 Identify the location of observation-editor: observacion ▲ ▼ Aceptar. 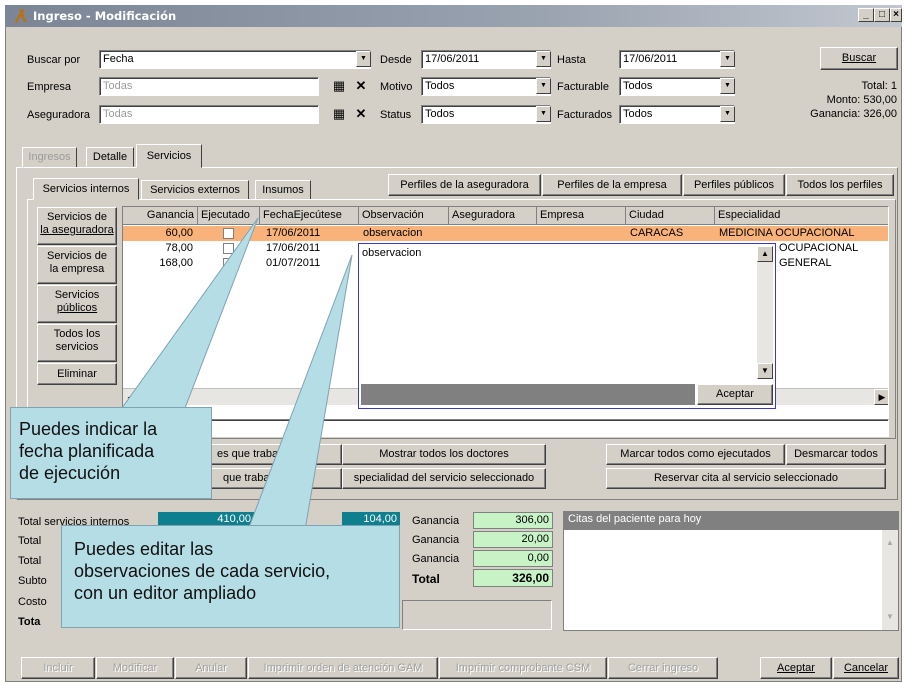
(567, 326).